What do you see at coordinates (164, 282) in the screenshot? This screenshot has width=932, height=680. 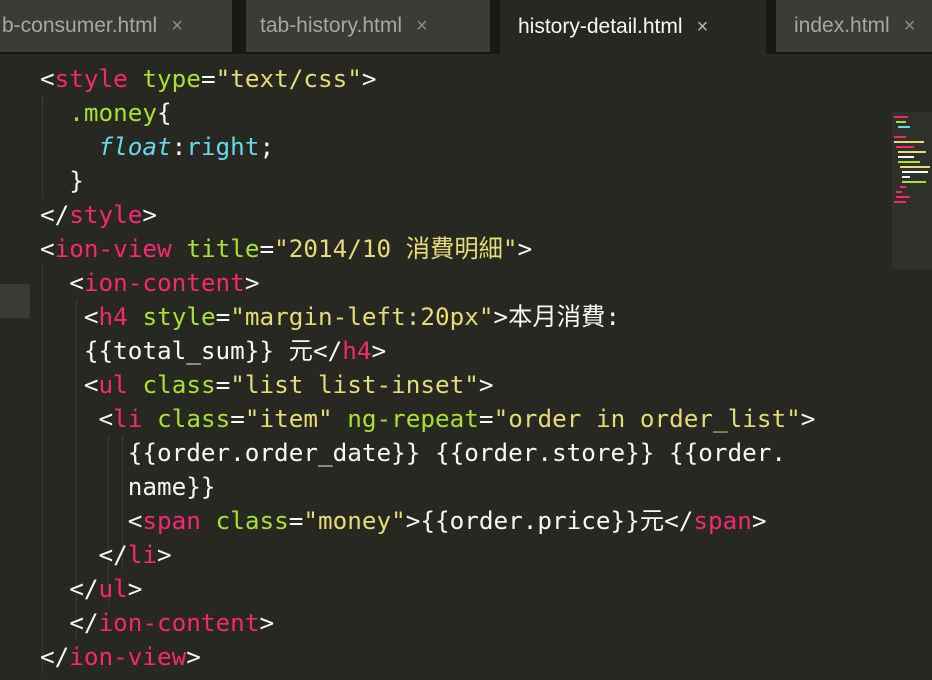 I see `code-line: <ion-content>` at bounding box center [164, 282].